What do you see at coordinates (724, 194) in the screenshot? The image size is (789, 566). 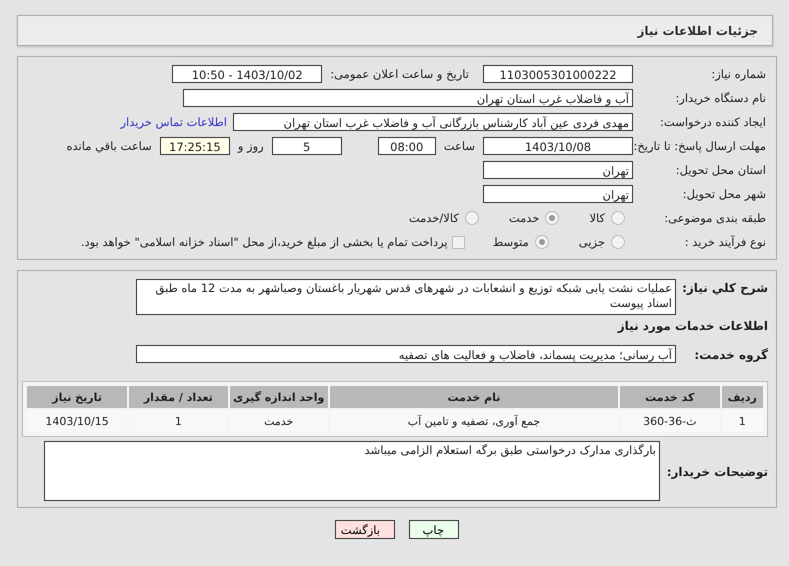 I see `field-label: شهر محل تحویل:` at bounding box center [724, 194].